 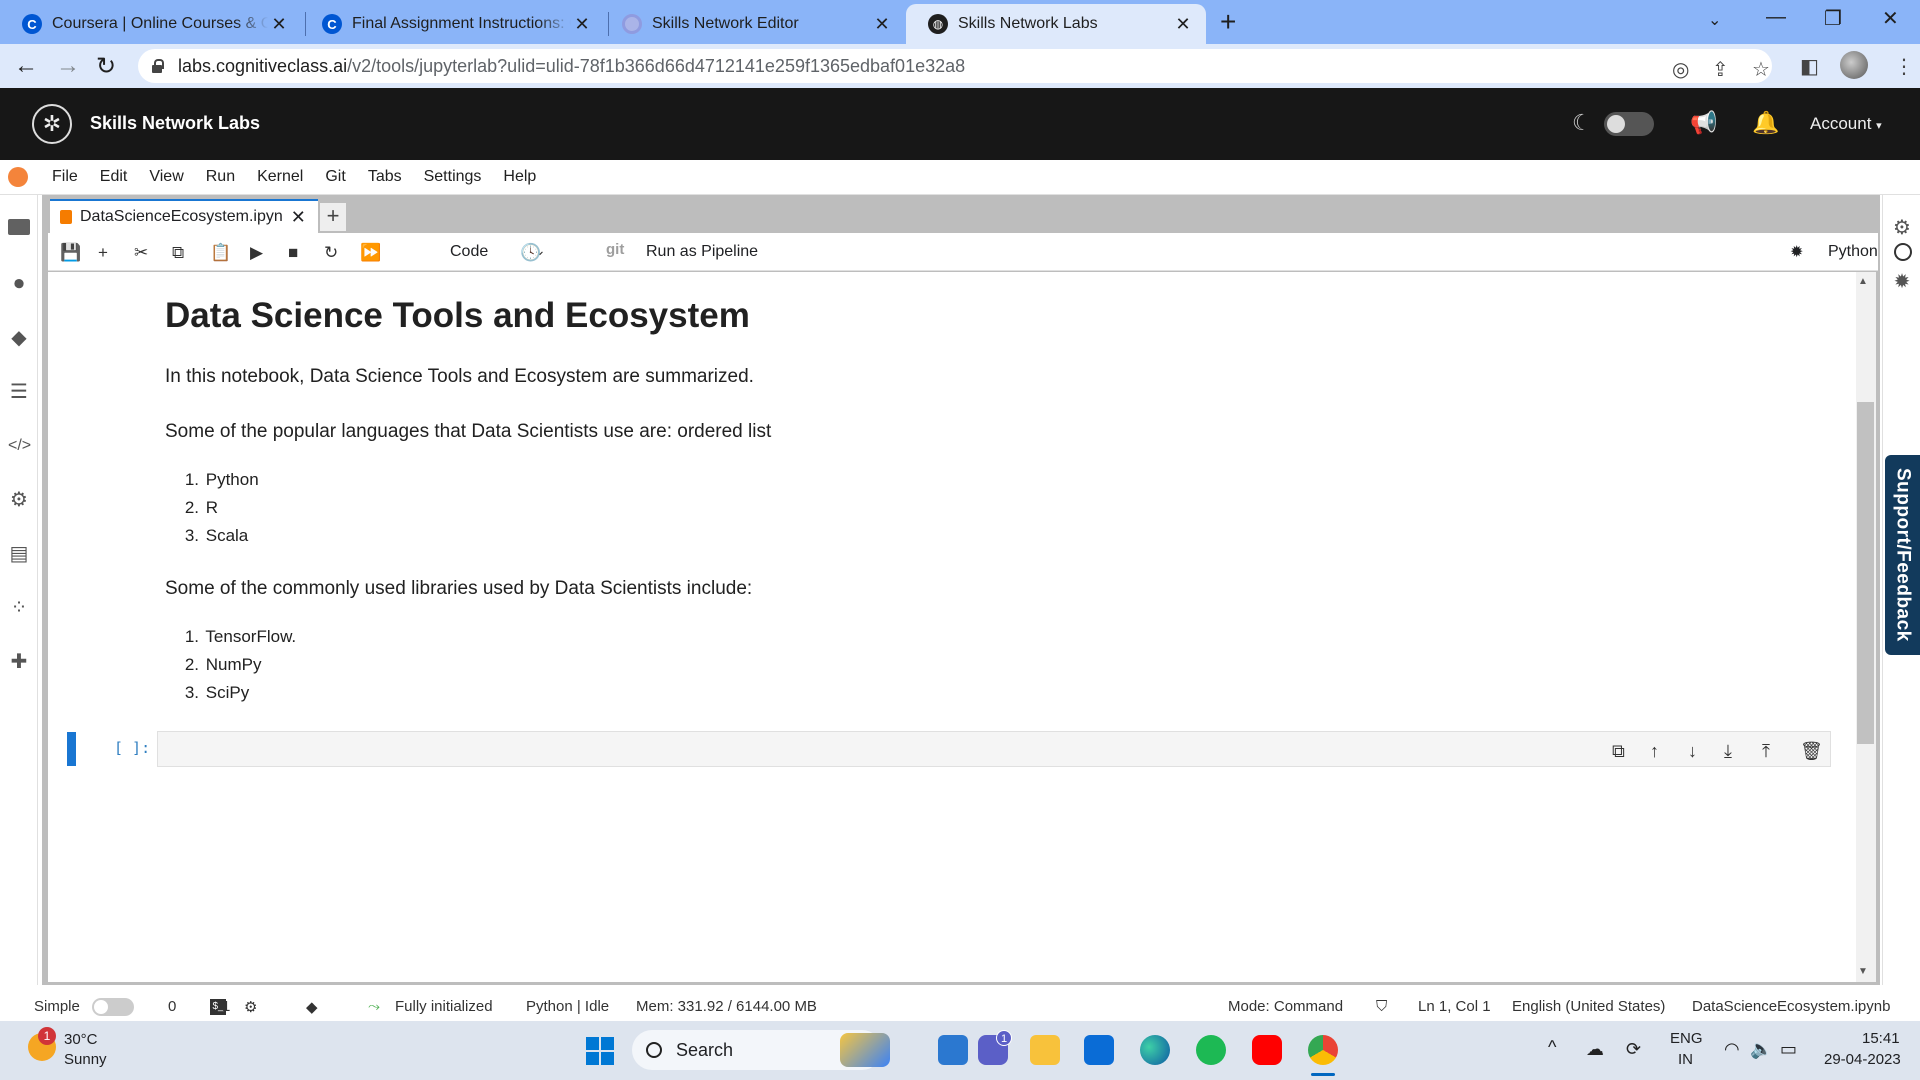 What do you see at coordinates (220, 253) in the screenshot?
I see `paste-icon: 📋` at bounding box center [220, 253].